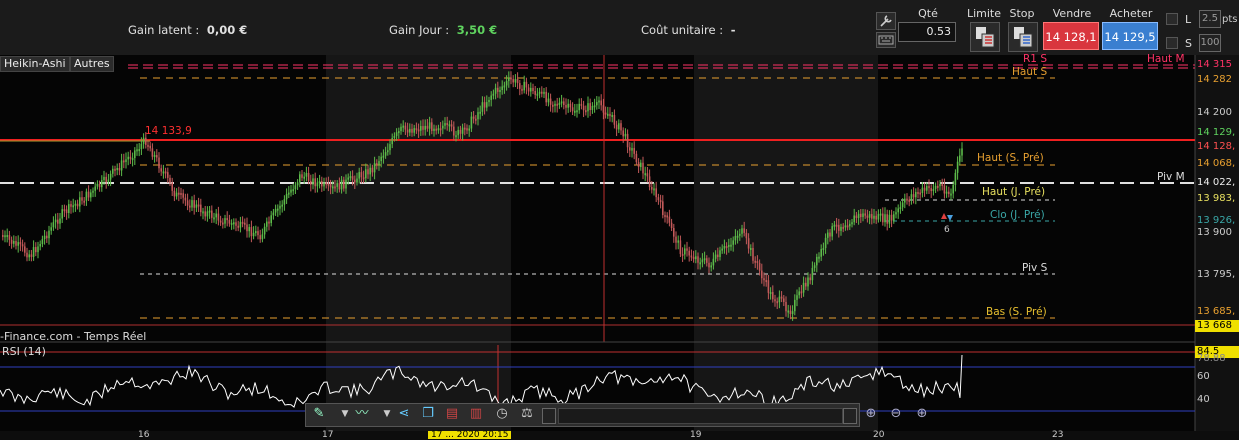 Image resolution: width=1239 pixels, height=440 pixels. What do you see at coordinates (345, 414) in the screenshot?
I see `draw-dropdown-icon: ▼` at bounding box center [345, 414].